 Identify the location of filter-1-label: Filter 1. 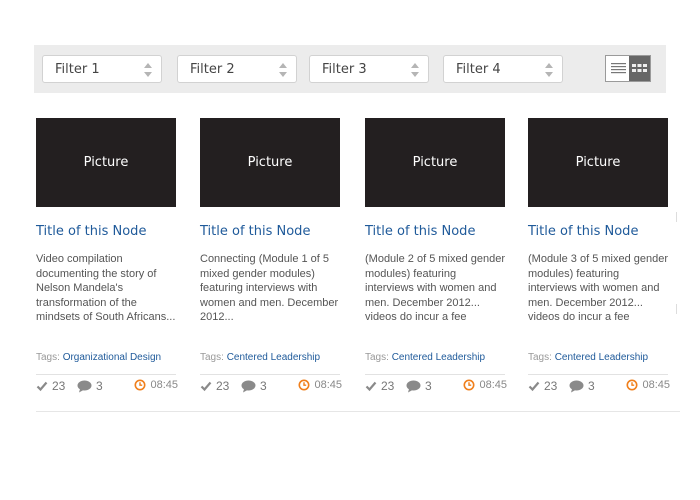
(77, 69).